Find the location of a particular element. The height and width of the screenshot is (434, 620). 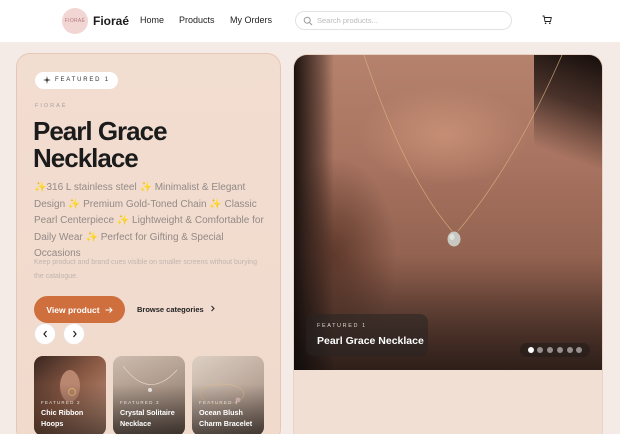

hero-title: Pearl Grace Necklace is located at coordinates (370, 341).